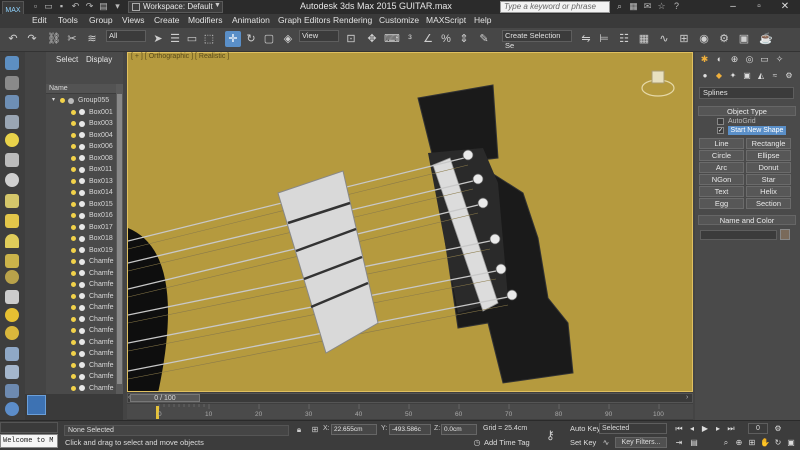 This screenshot has width=800, height=450. What do you see at coordinates (719, 76) in the screenshot?
I see `shapes-icon: ◆` at bounding box center [719, 76].